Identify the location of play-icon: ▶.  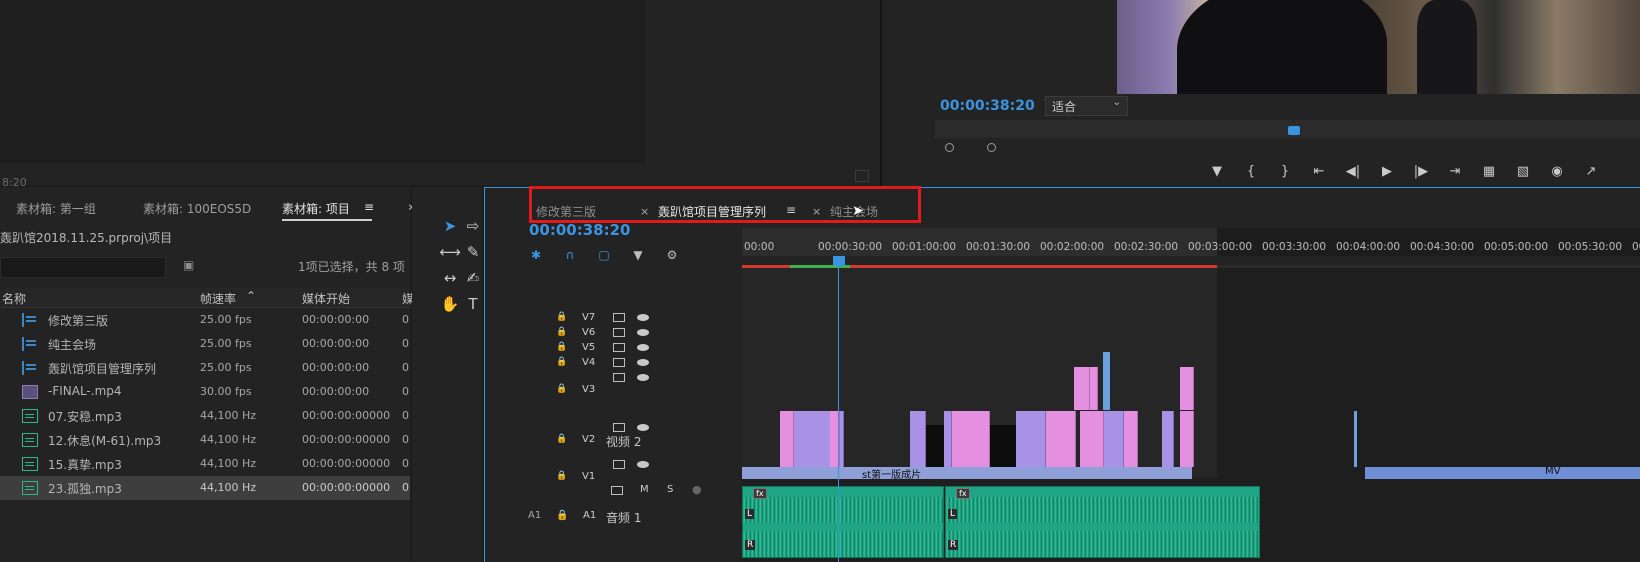
(1387, 172).